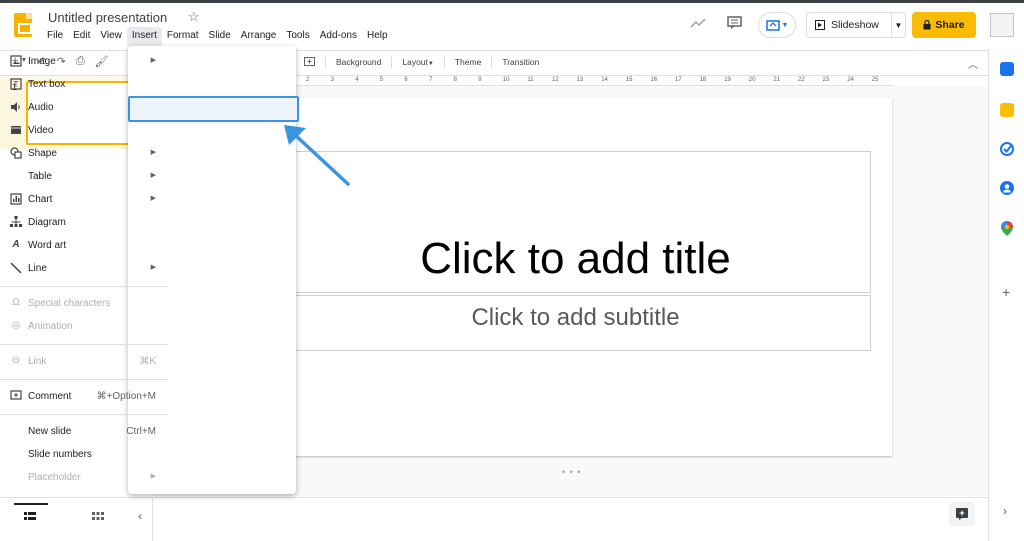 This screenshot has height=541, width=1024. I want to click on svg-text: T, so click(16, 84).